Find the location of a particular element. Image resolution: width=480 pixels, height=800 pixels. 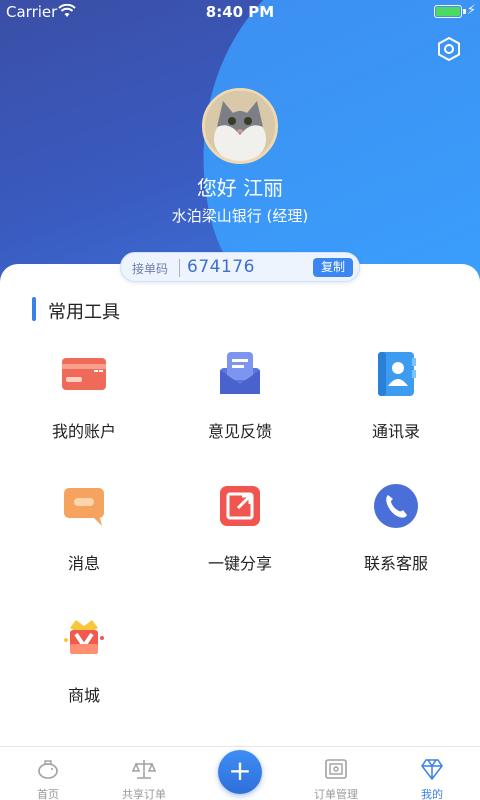

tool-label: 联系客服 is located at coordinates (395, 563).